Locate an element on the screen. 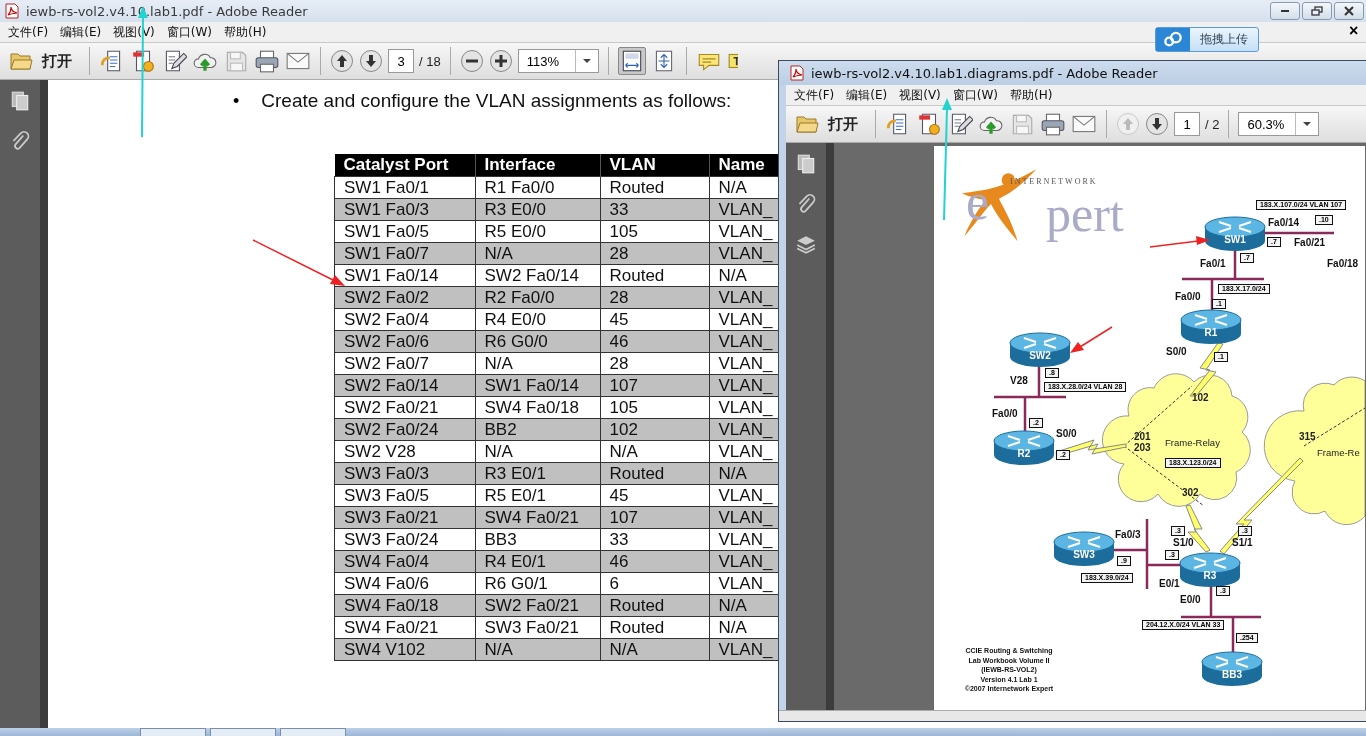 This screenshot has height=736, width=1366. menu-item: 视图(V) is located at coordinates (920, 95).